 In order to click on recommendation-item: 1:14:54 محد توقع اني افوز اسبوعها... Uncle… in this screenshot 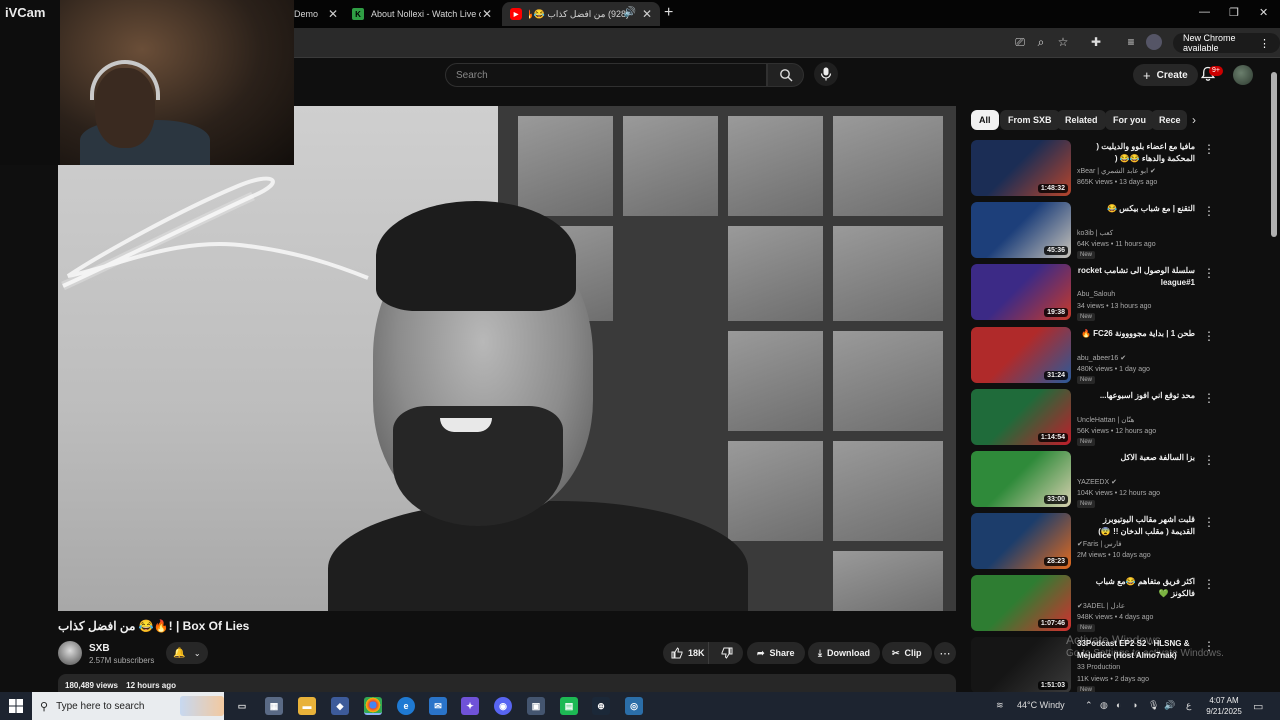, I will do `click(1096, 418)`.